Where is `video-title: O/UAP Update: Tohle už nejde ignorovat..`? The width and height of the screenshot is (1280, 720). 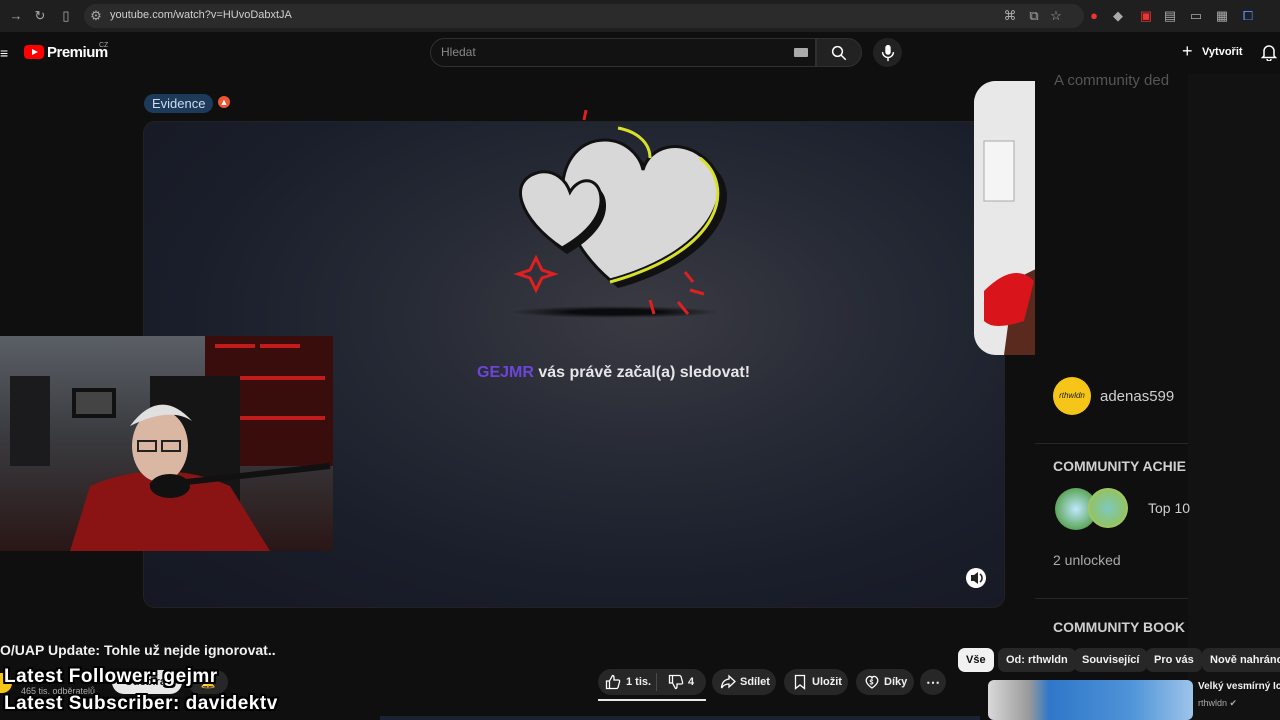
video-title: O/UAP Update: Tohle už nejde ignorovat.. is located at coordinates (138, 650).